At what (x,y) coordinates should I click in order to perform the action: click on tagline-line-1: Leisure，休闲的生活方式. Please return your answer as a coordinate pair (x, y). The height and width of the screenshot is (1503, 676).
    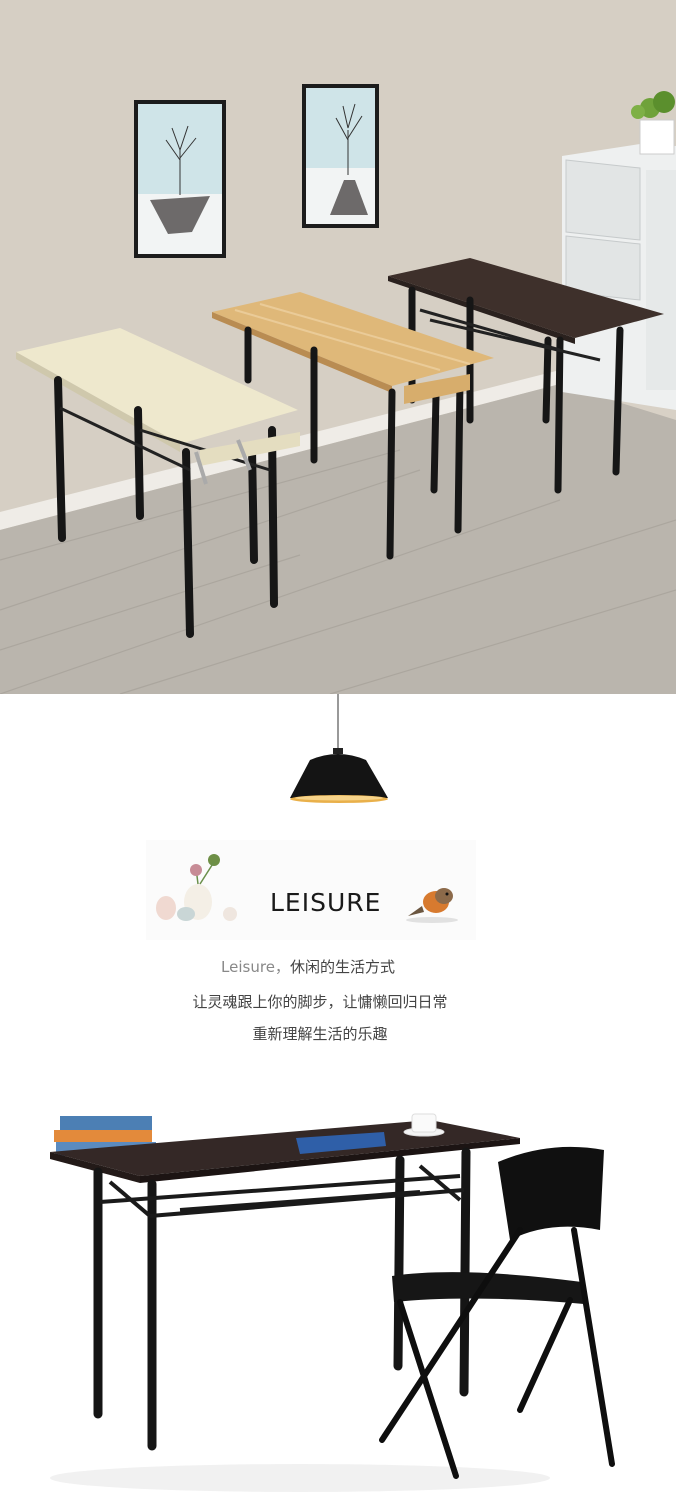
    Looking at the image, I should click on (323, 966).